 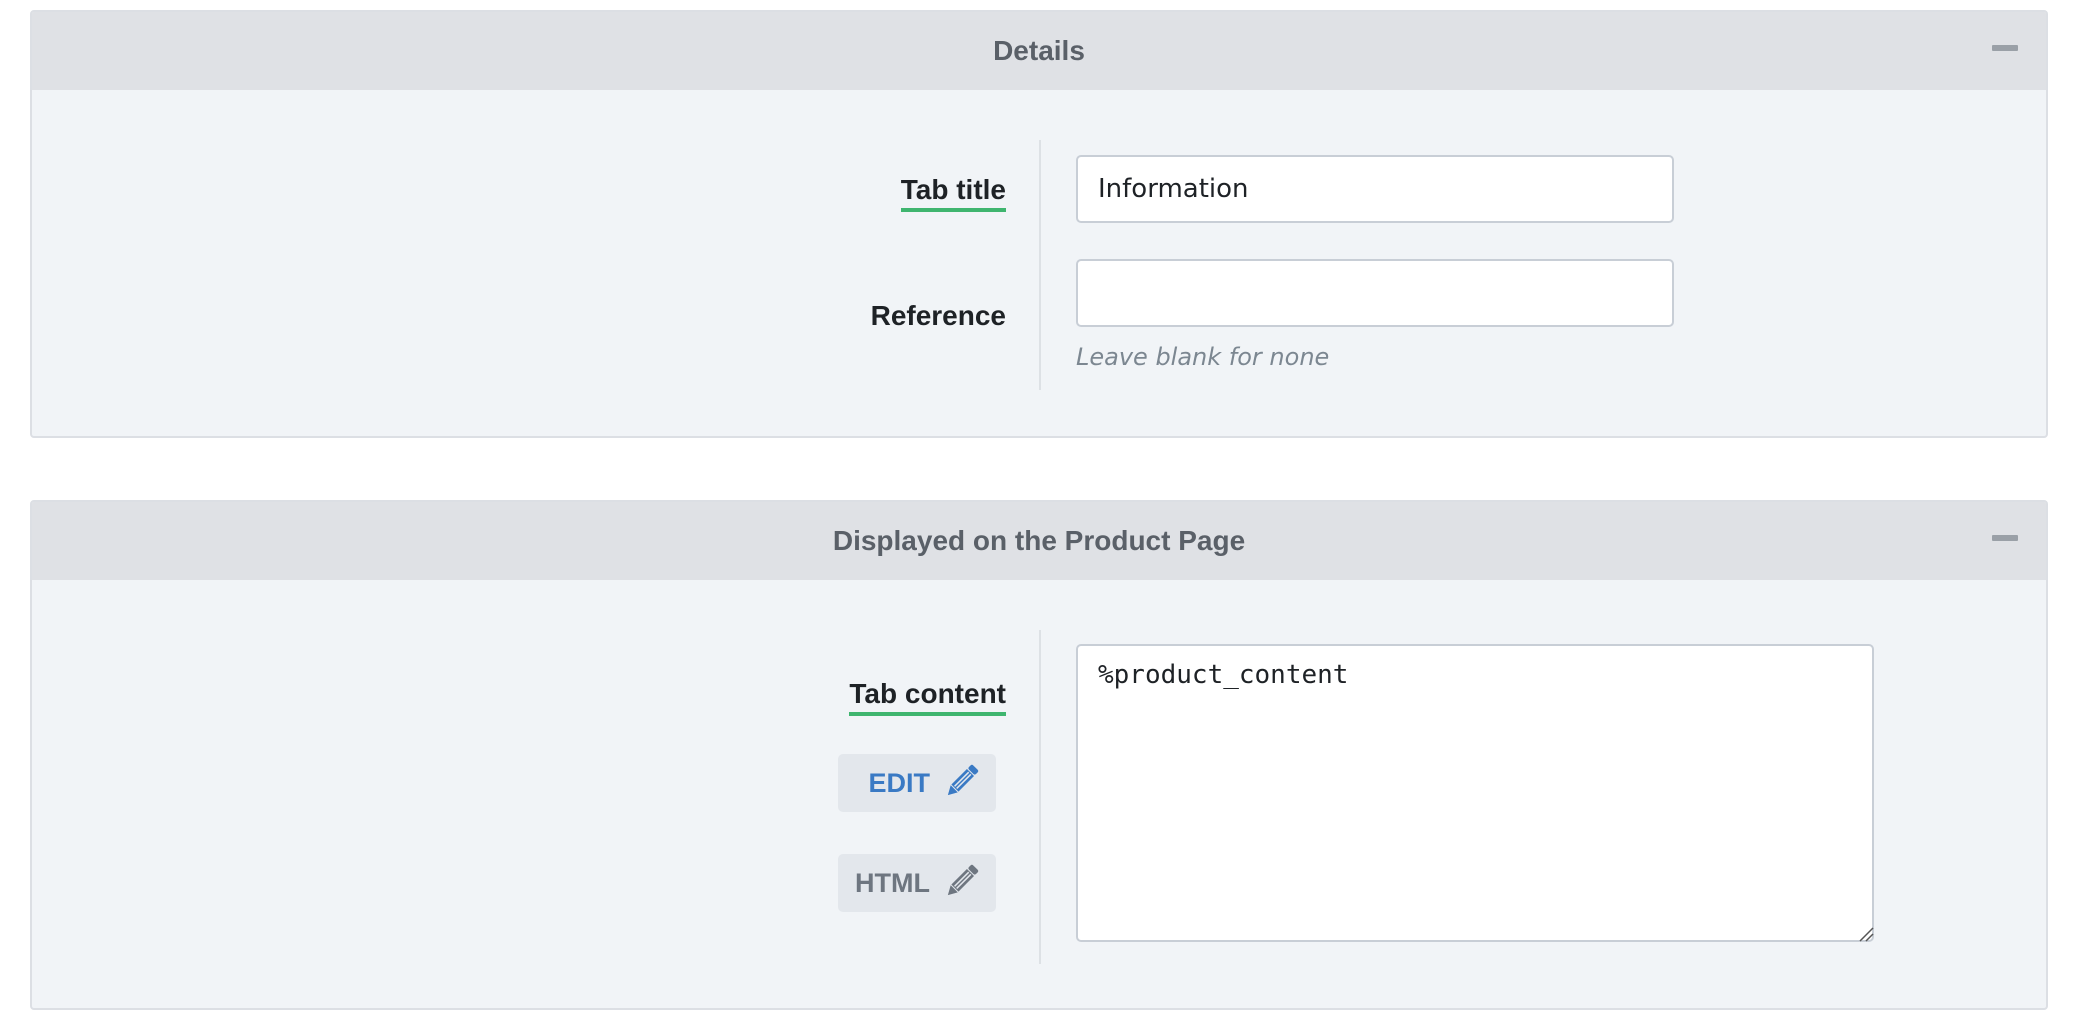 I want to click on edit-button-label: EDIT, so click(x=899, y=782).